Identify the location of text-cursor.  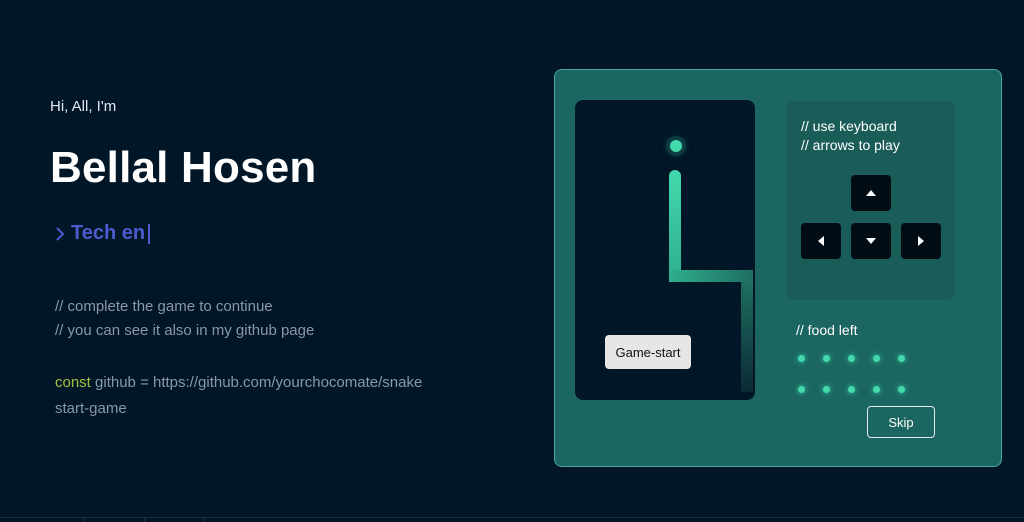
(149, 233).